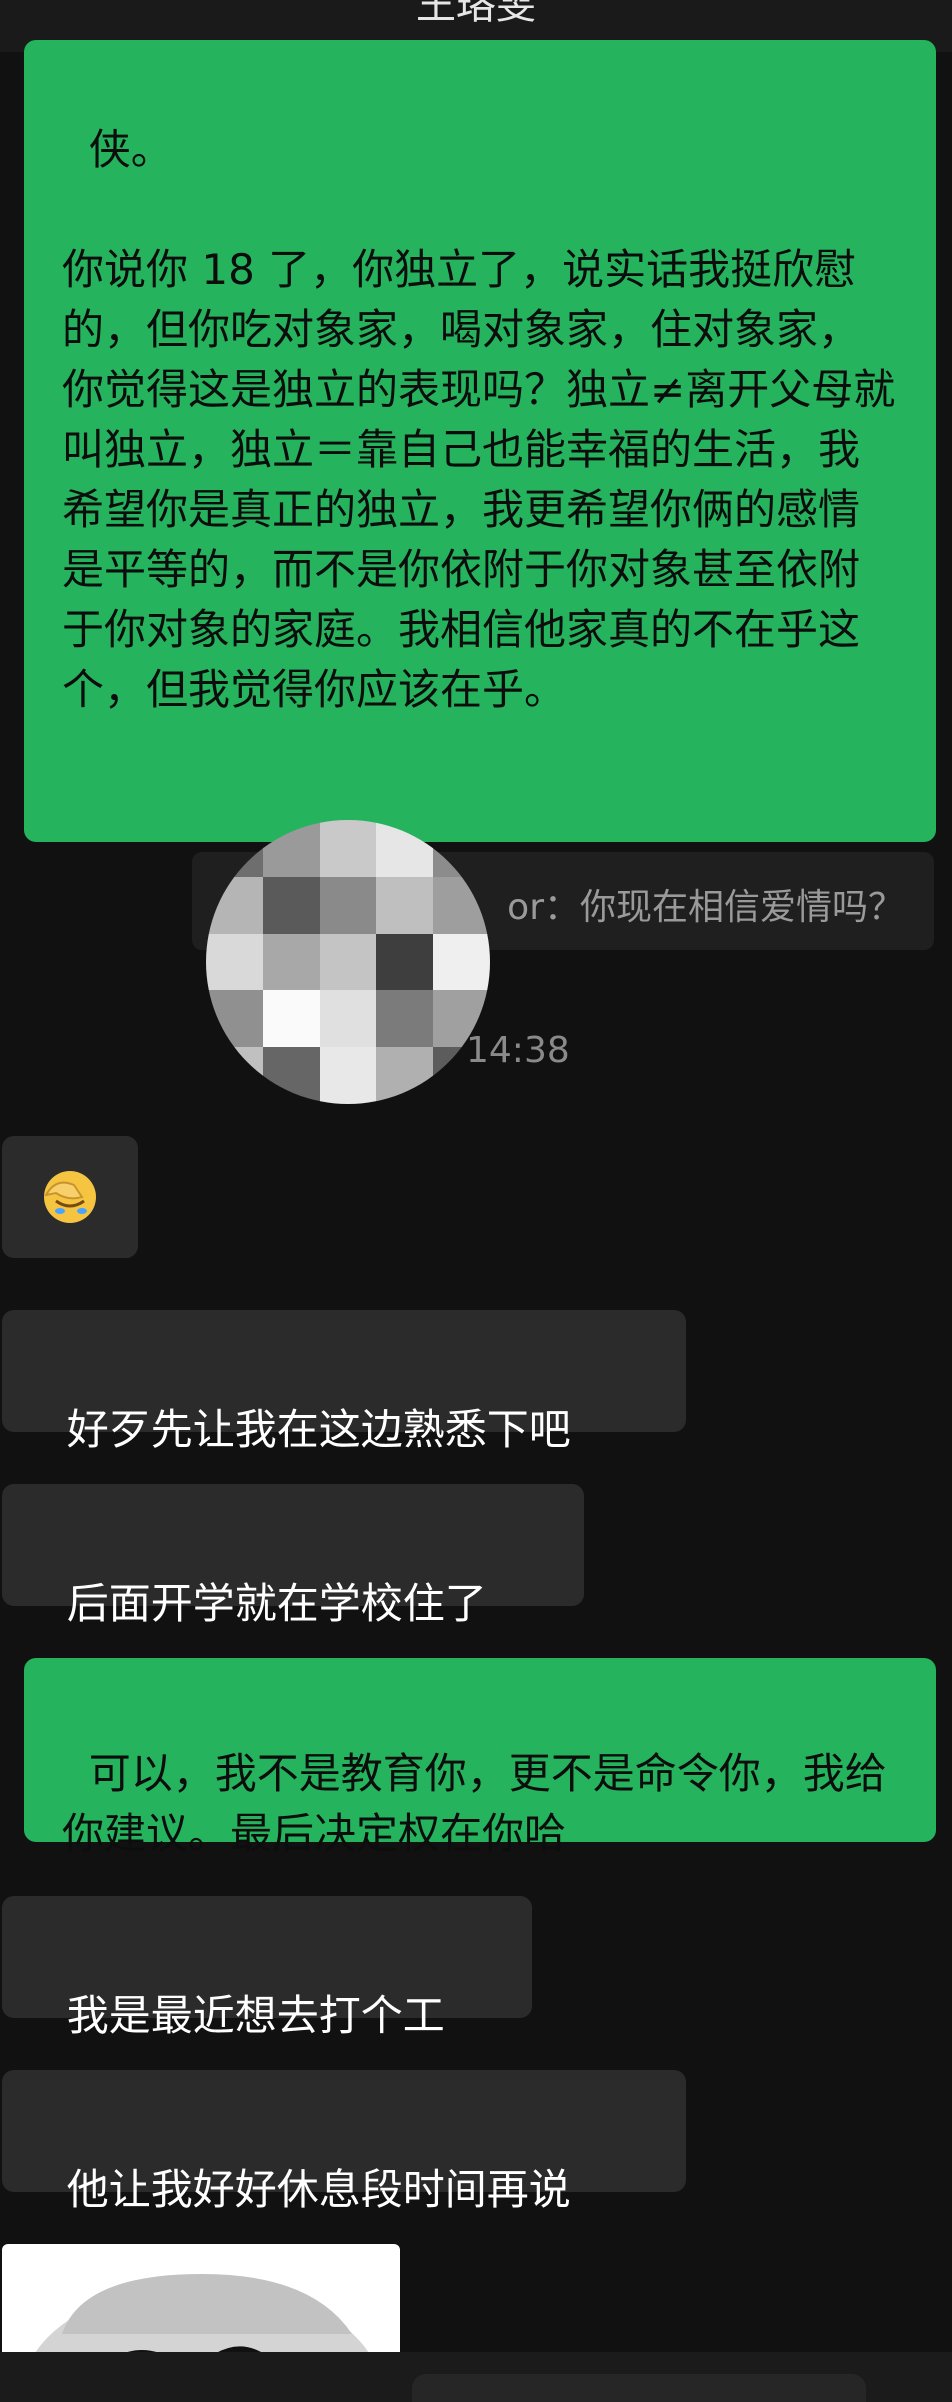  Describe the element at coordinates (318, 1429) in the screenshot. I see `message-text: 好歹先让我在这边熟悉下吧` at that location.